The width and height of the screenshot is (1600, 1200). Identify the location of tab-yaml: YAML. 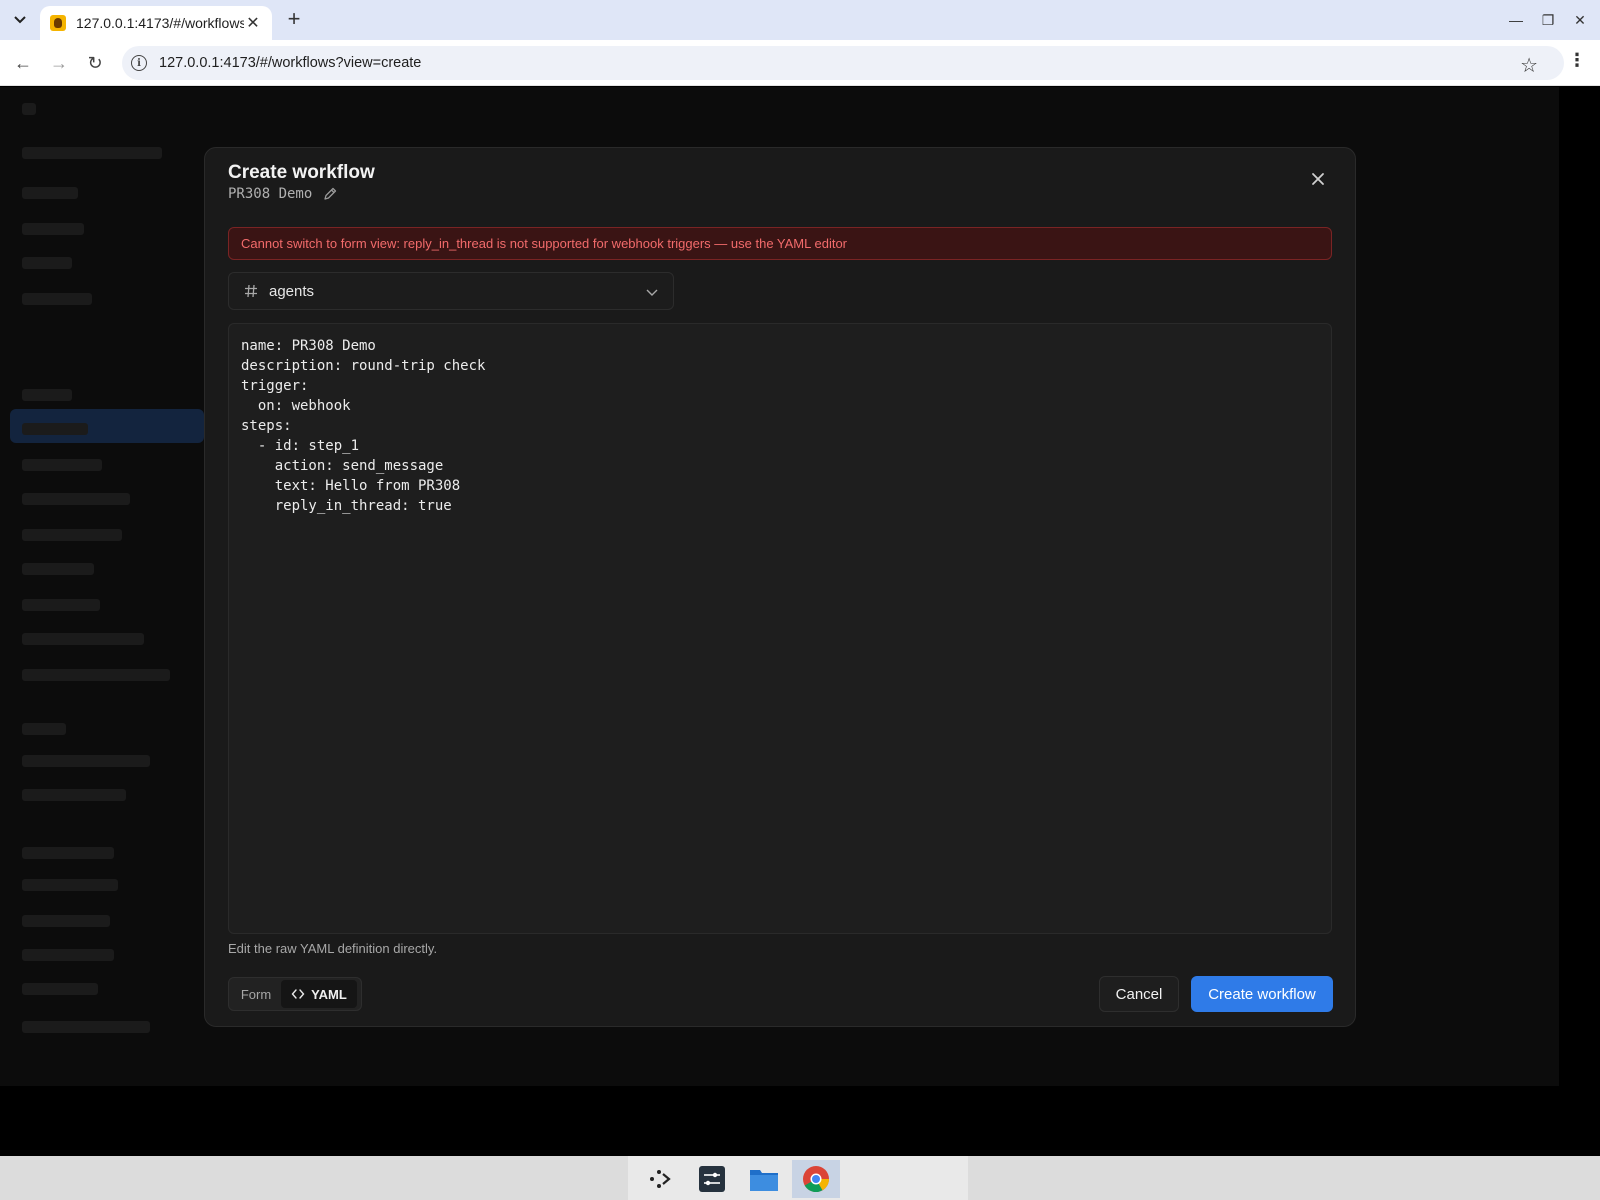
(319, 994).